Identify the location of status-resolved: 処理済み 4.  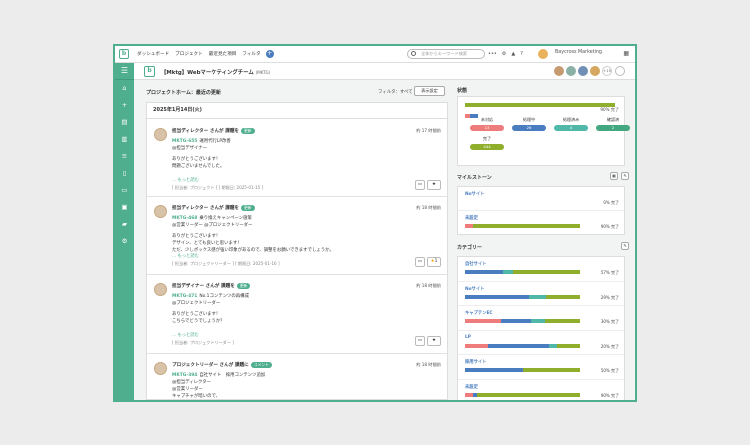
(571, 124).